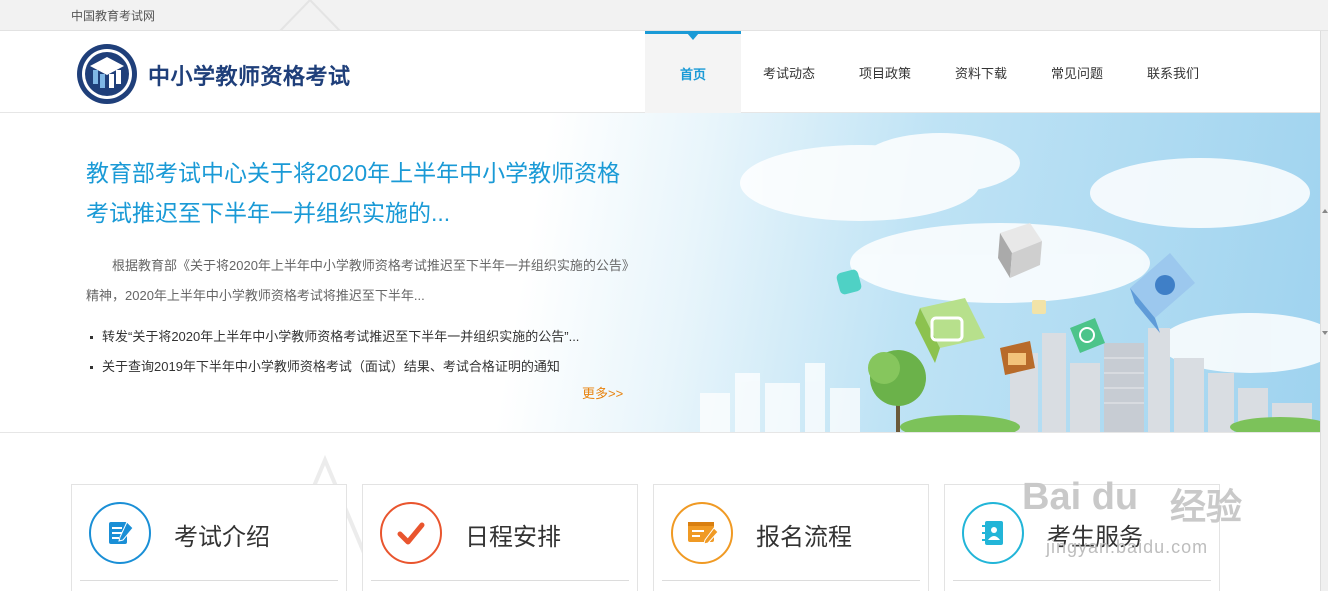  Describe the element at coordinates (1325, 333) in the screenshot. I see `scroll-down-icon` at that location.